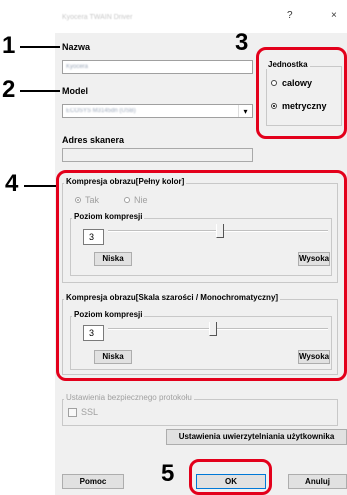 This screenshot has width=347, height=495. I want to click on color-level-input: 3, so click(93, 237).